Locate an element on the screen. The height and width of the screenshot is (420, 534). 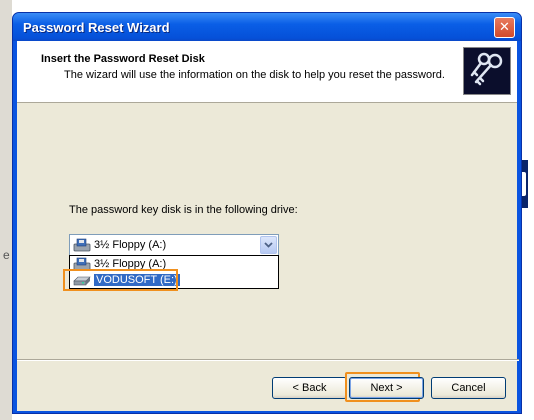
page-title: Insert the Password Reset Disk is located at coordinates (123, 59).